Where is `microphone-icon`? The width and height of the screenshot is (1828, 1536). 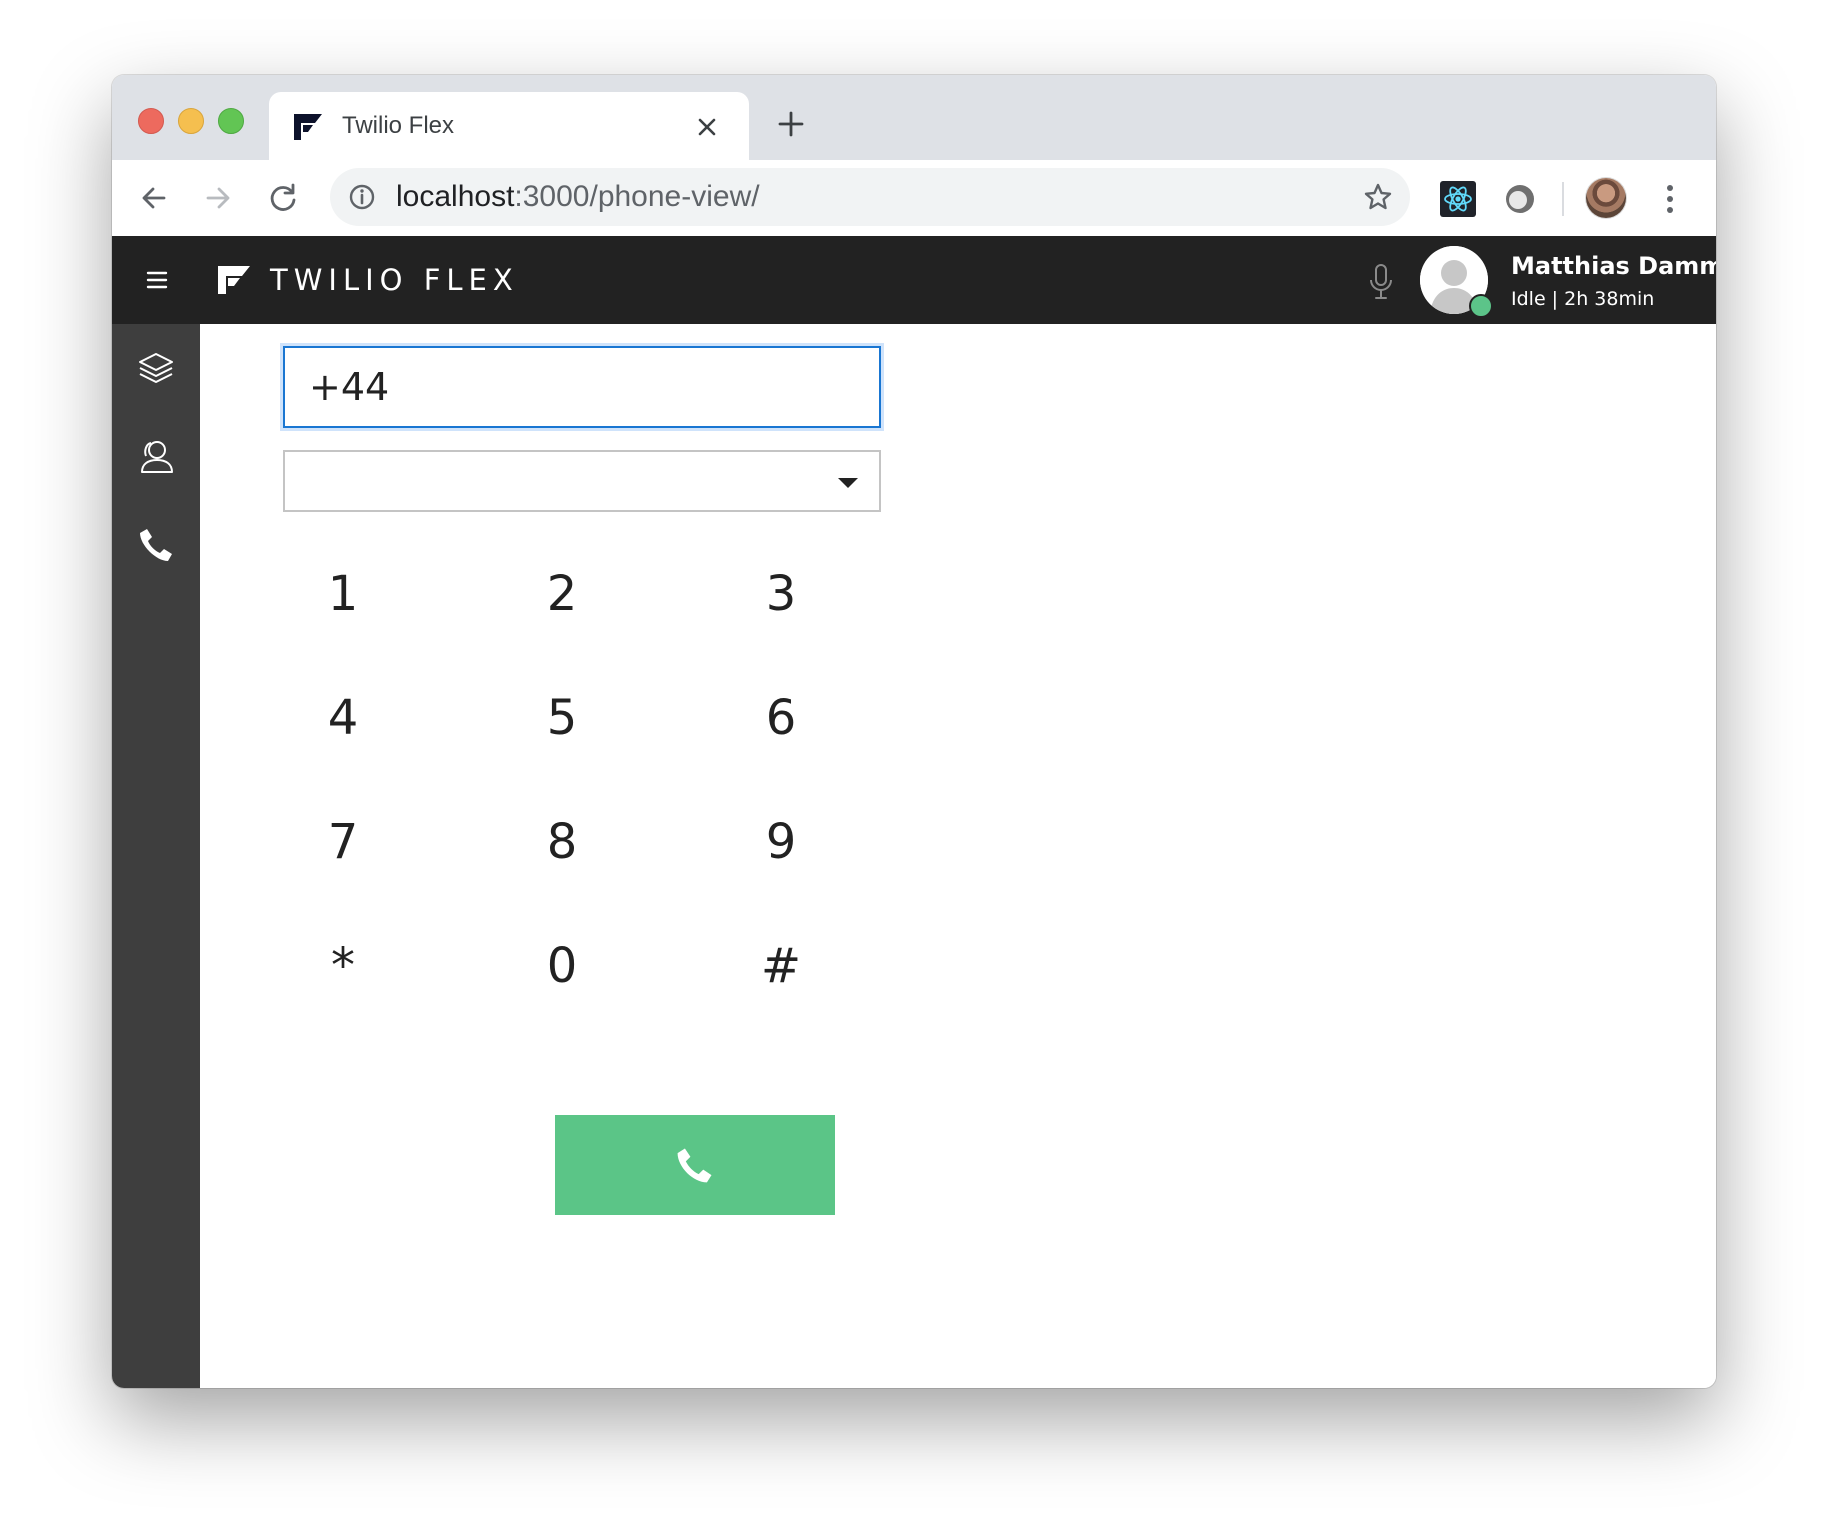 microphone-icon is located at coordinates (1381, 282).